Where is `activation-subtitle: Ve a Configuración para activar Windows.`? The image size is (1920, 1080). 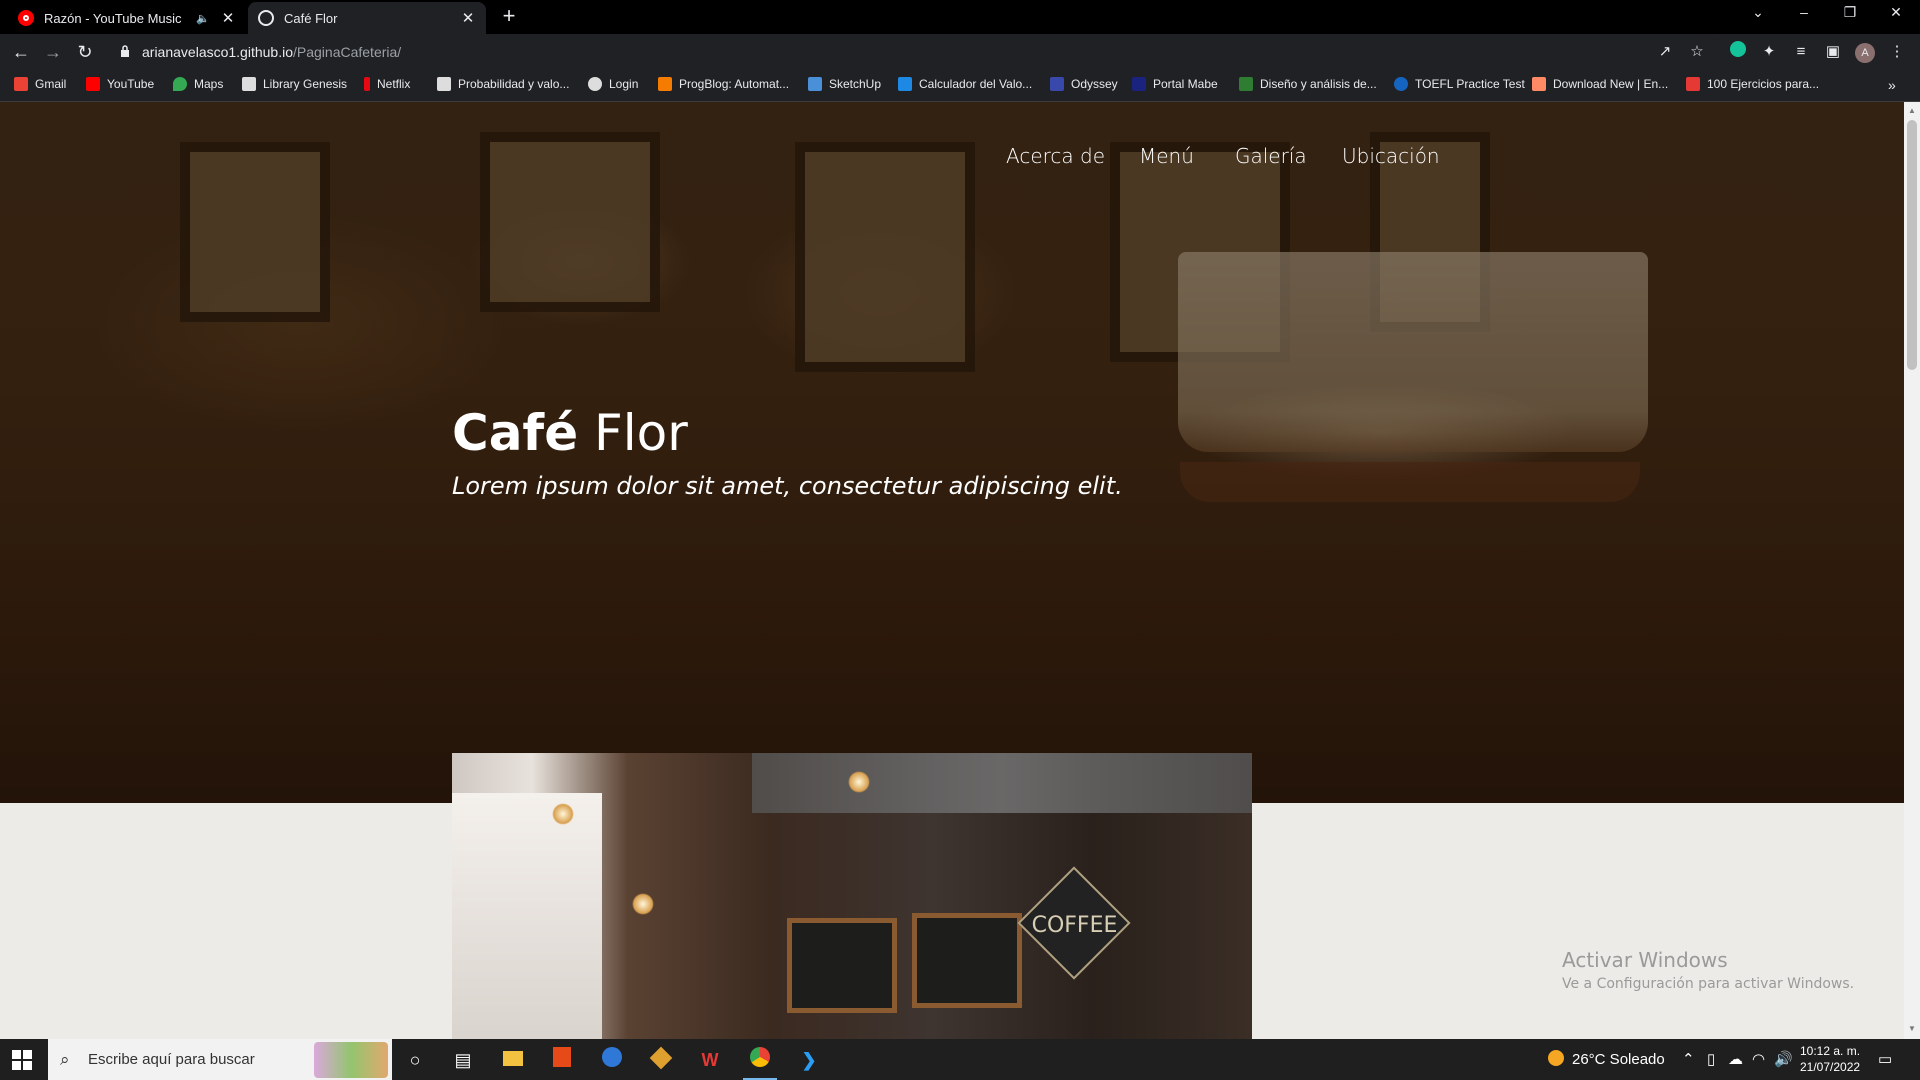
activation-subtitle: Ve a Configuración para activar Windows. is located at coordinates (1708, 984).